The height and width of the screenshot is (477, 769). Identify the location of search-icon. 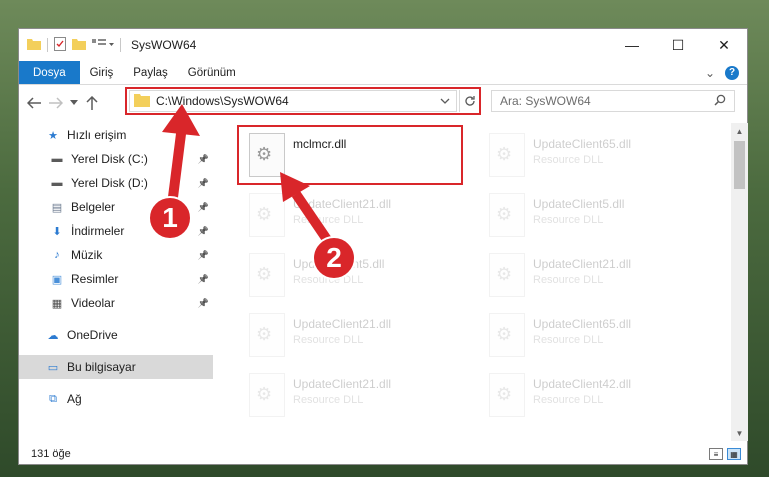
(724, 101).